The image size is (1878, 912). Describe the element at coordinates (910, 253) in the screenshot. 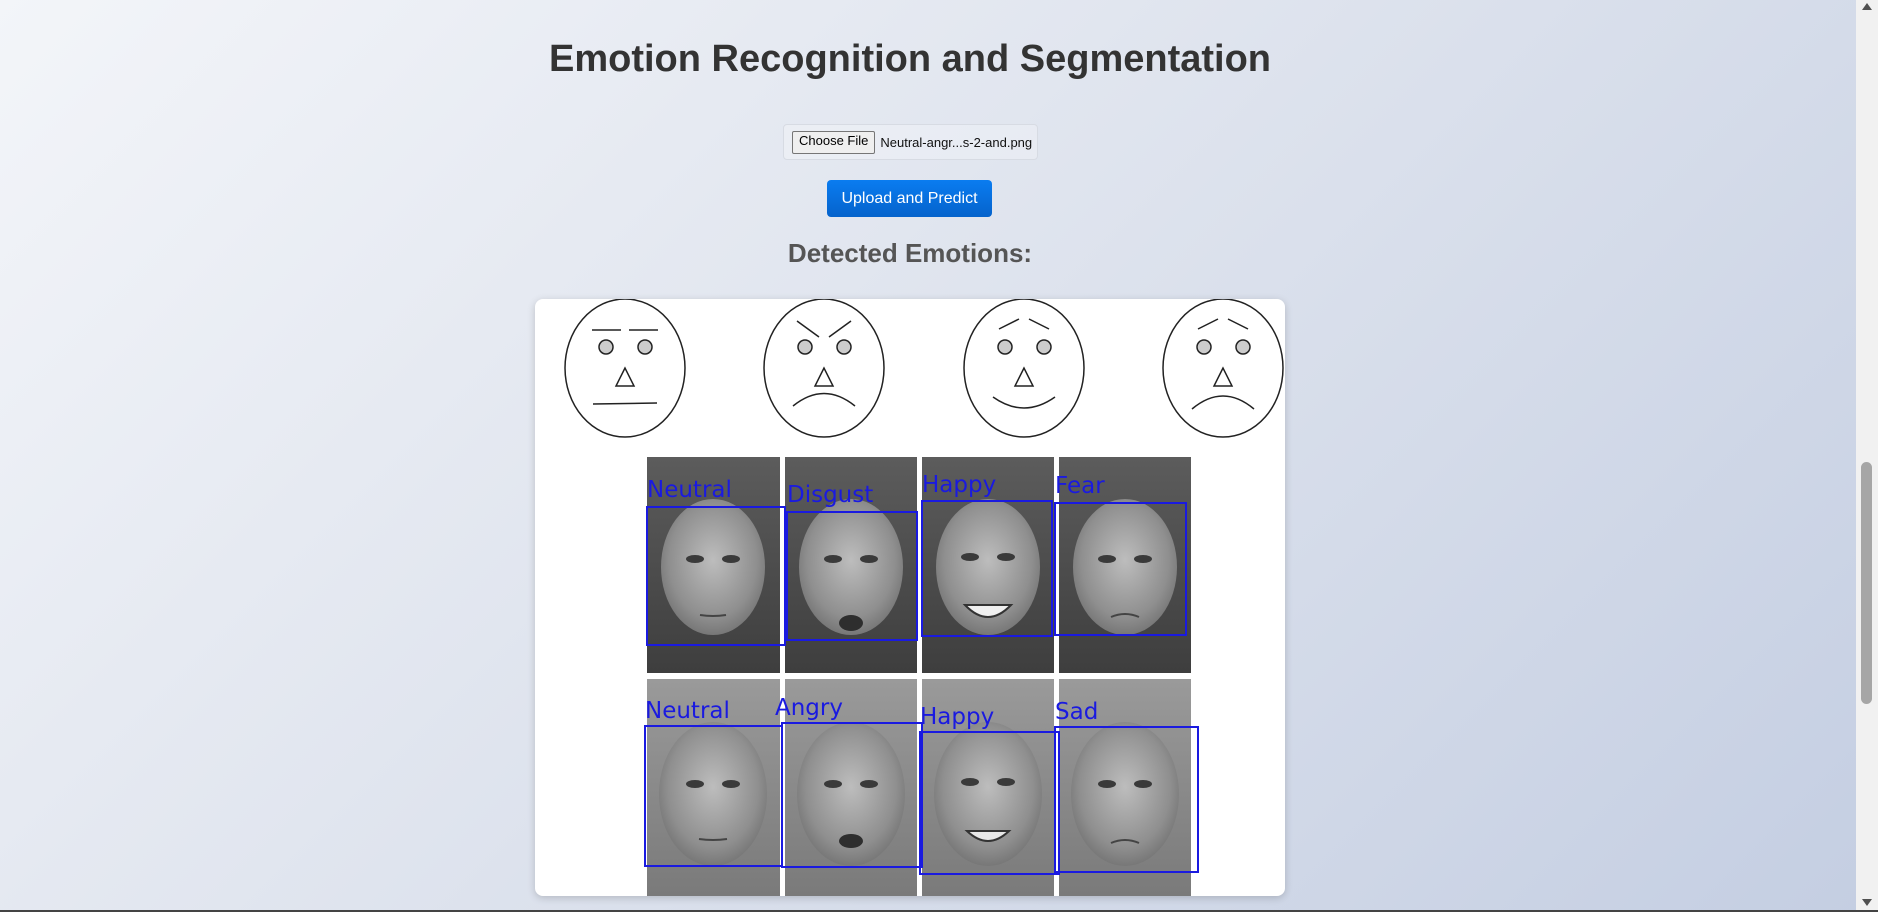

I see `results-heading: Detected Emotions:` at that location.